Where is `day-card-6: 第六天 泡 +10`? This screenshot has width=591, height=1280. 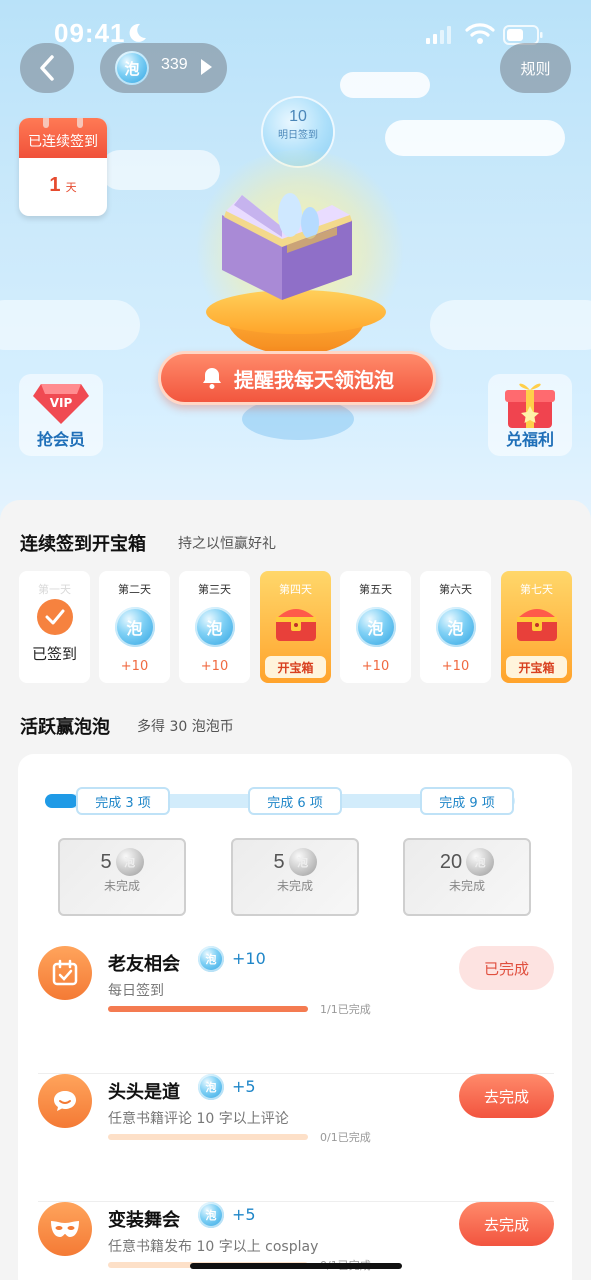 day-card-6: 第六天 泡 +10 is located at coordinates (455, 627).